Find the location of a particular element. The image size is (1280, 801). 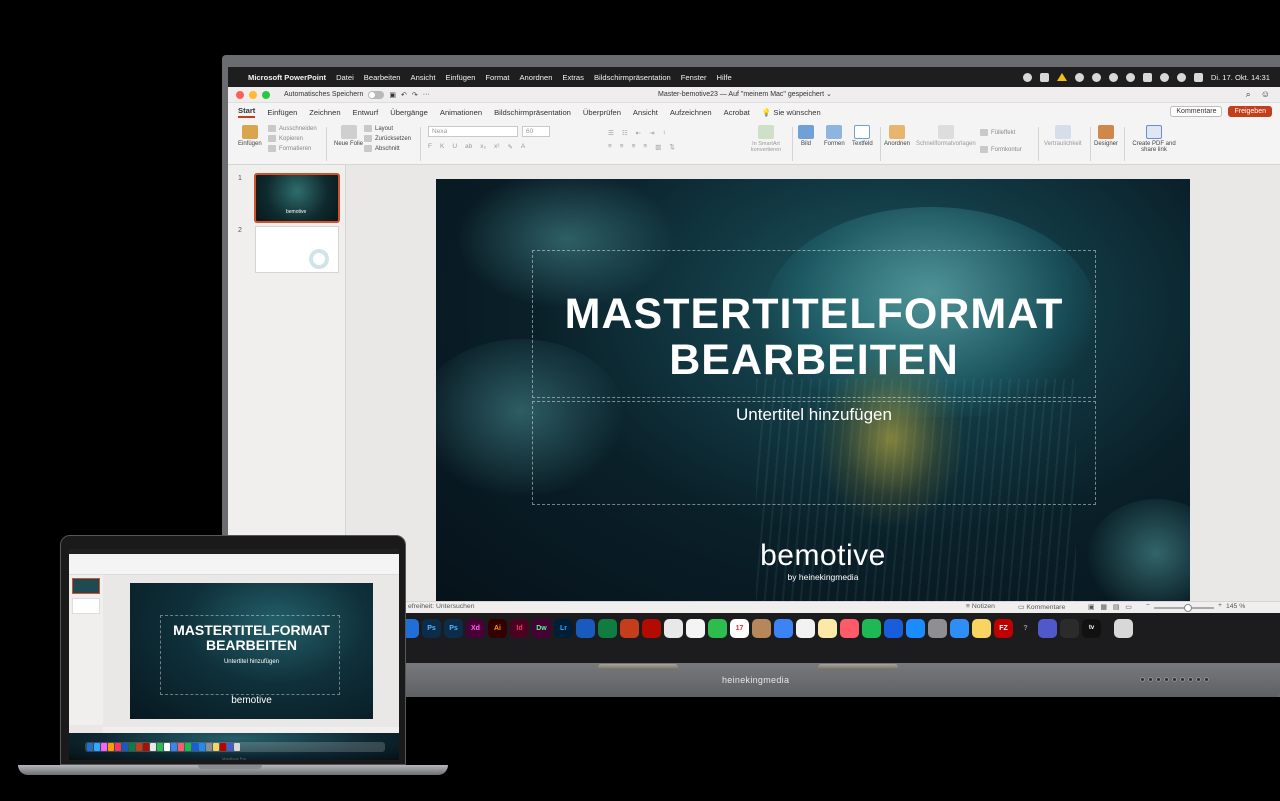

zoom-level: 145 % is located at coordinates (1235, 606).